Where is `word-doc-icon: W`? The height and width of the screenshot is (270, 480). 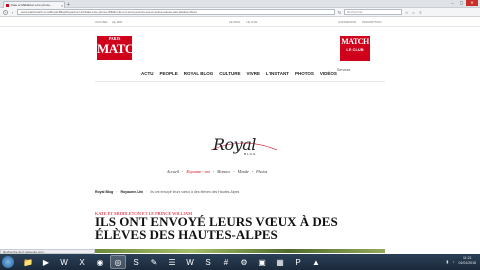 word-doc-icon: W is located at coordinates (190, 262).